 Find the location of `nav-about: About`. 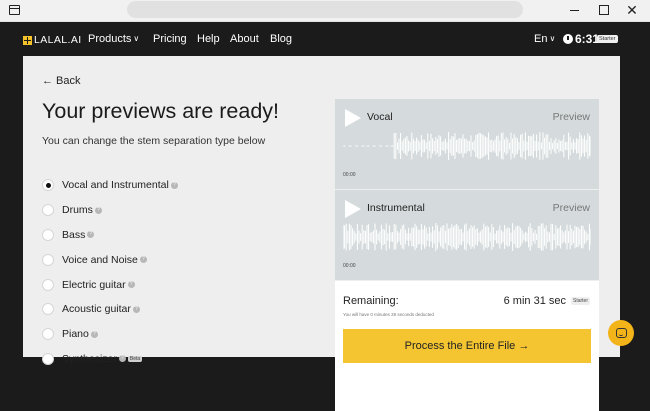

nav-about: About is located at coordinates (244, 39).